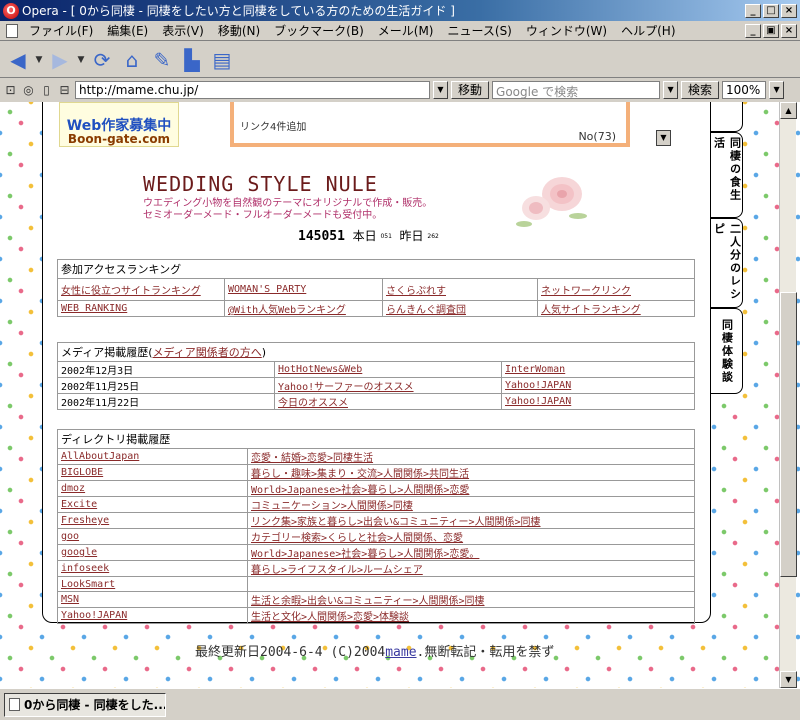 This screenshot has height=720, width=800. What do you see at coordinates (360, 490) in the screenshot?
I see `directory-path-link: World>Japanese>社会>暮らし>人間関係>恋愛` at bounding box center [360, 490].